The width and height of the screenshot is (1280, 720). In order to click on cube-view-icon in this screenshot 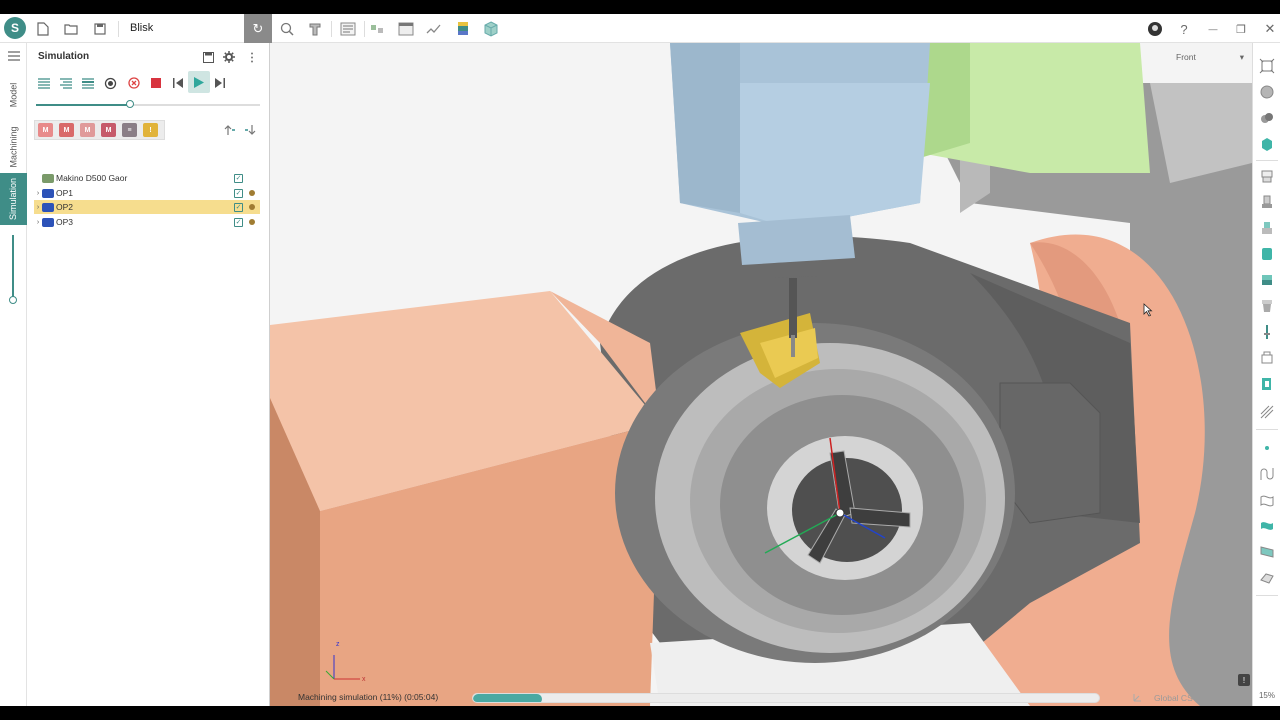, I will do `click(491, 29)`.